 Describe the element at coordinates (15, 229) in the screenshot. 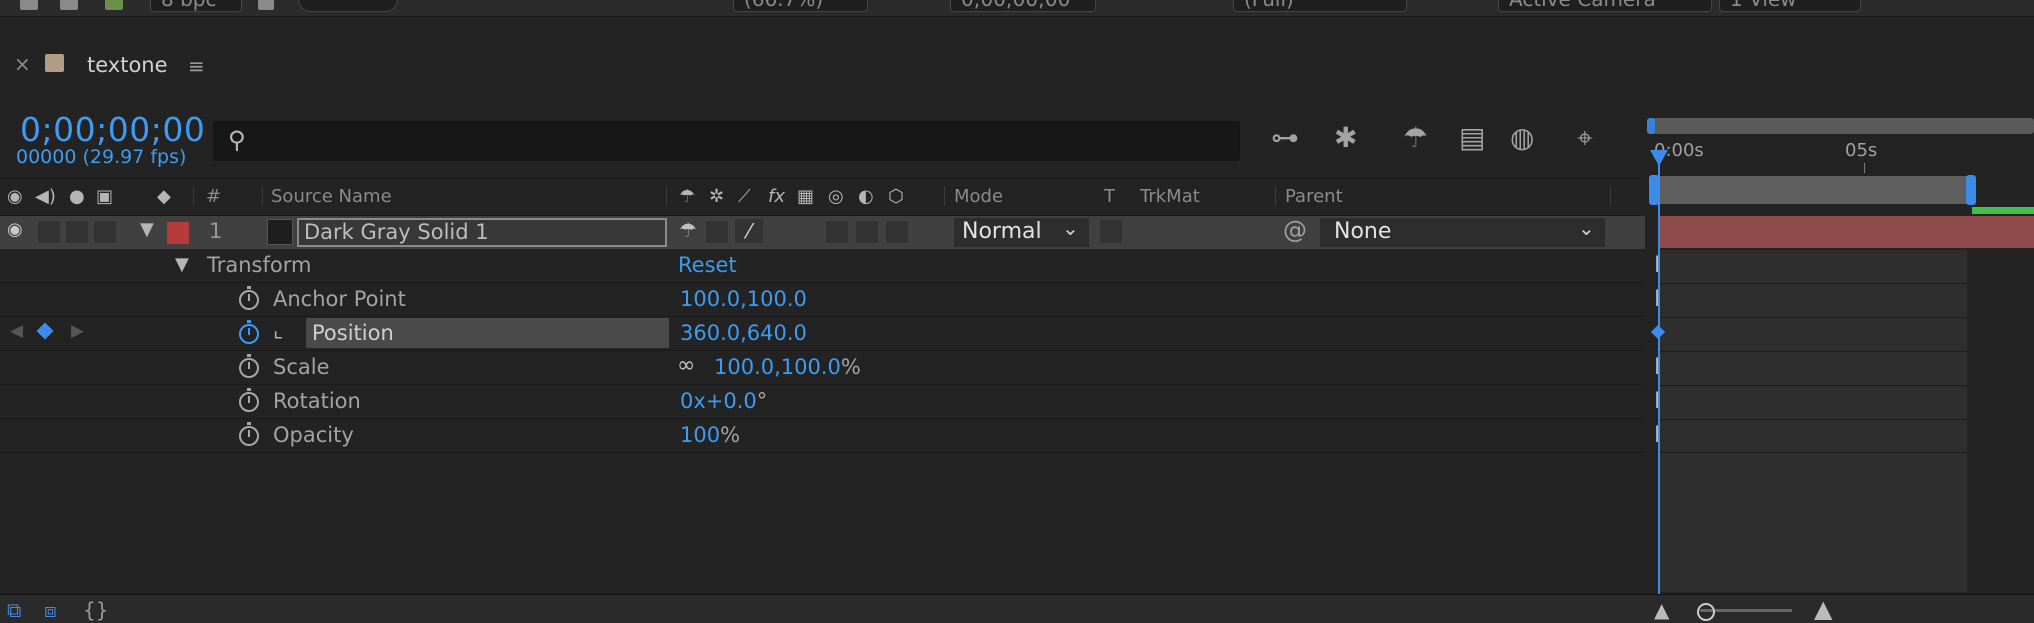

I see `layer-visibility-eye-icon: ◉` at that location.